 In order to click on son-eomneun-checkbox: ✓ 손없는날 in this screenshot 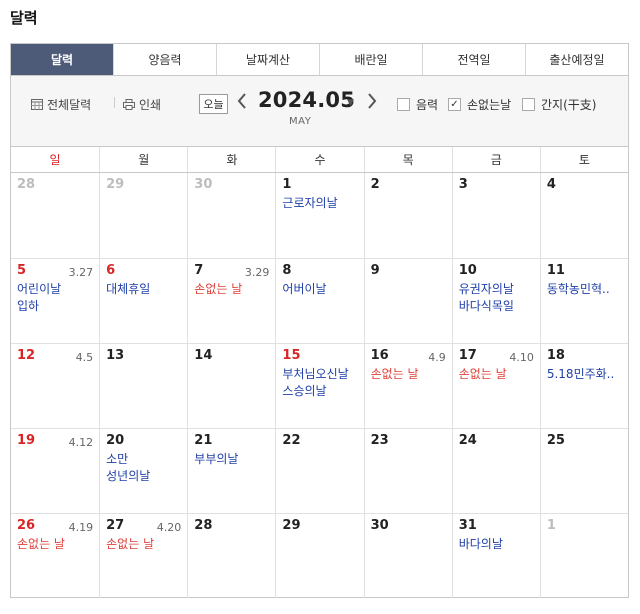, I will do `click(479, 104)`.